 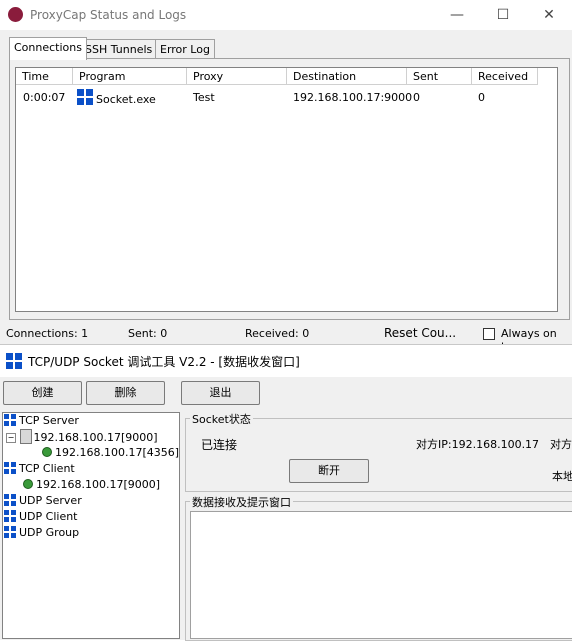 What do you see at coordinates (108, 15) in the screenshot?
I see `proxycap-window-title: ProxyCap Status and Logs` at bounding box center [108, 15].